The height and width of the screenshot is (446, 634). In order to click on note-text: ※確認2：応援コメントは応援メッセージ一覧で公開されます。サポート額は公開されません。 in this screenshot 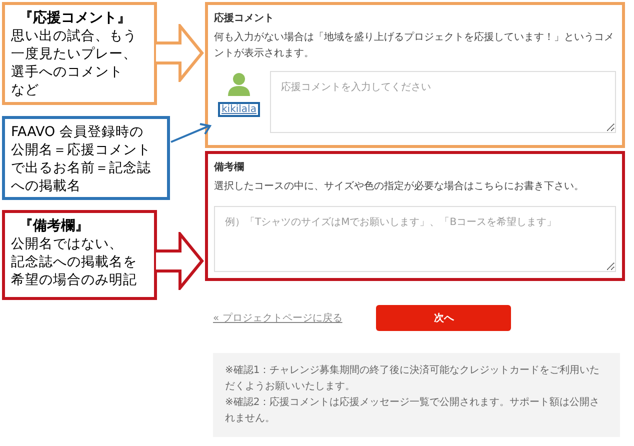, I will do `click(413, 411)`.